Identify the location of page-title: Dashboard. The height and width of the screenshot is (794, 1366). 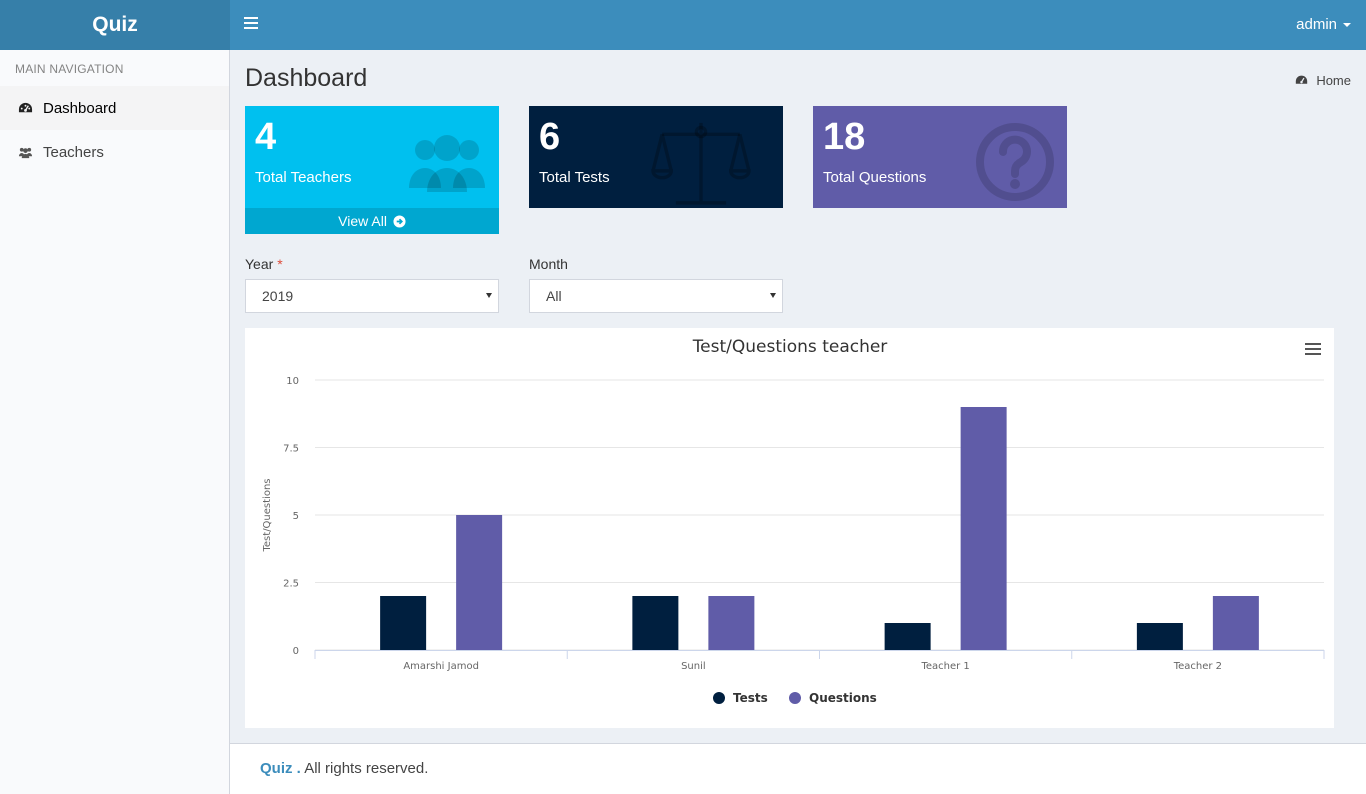
(306, 78).